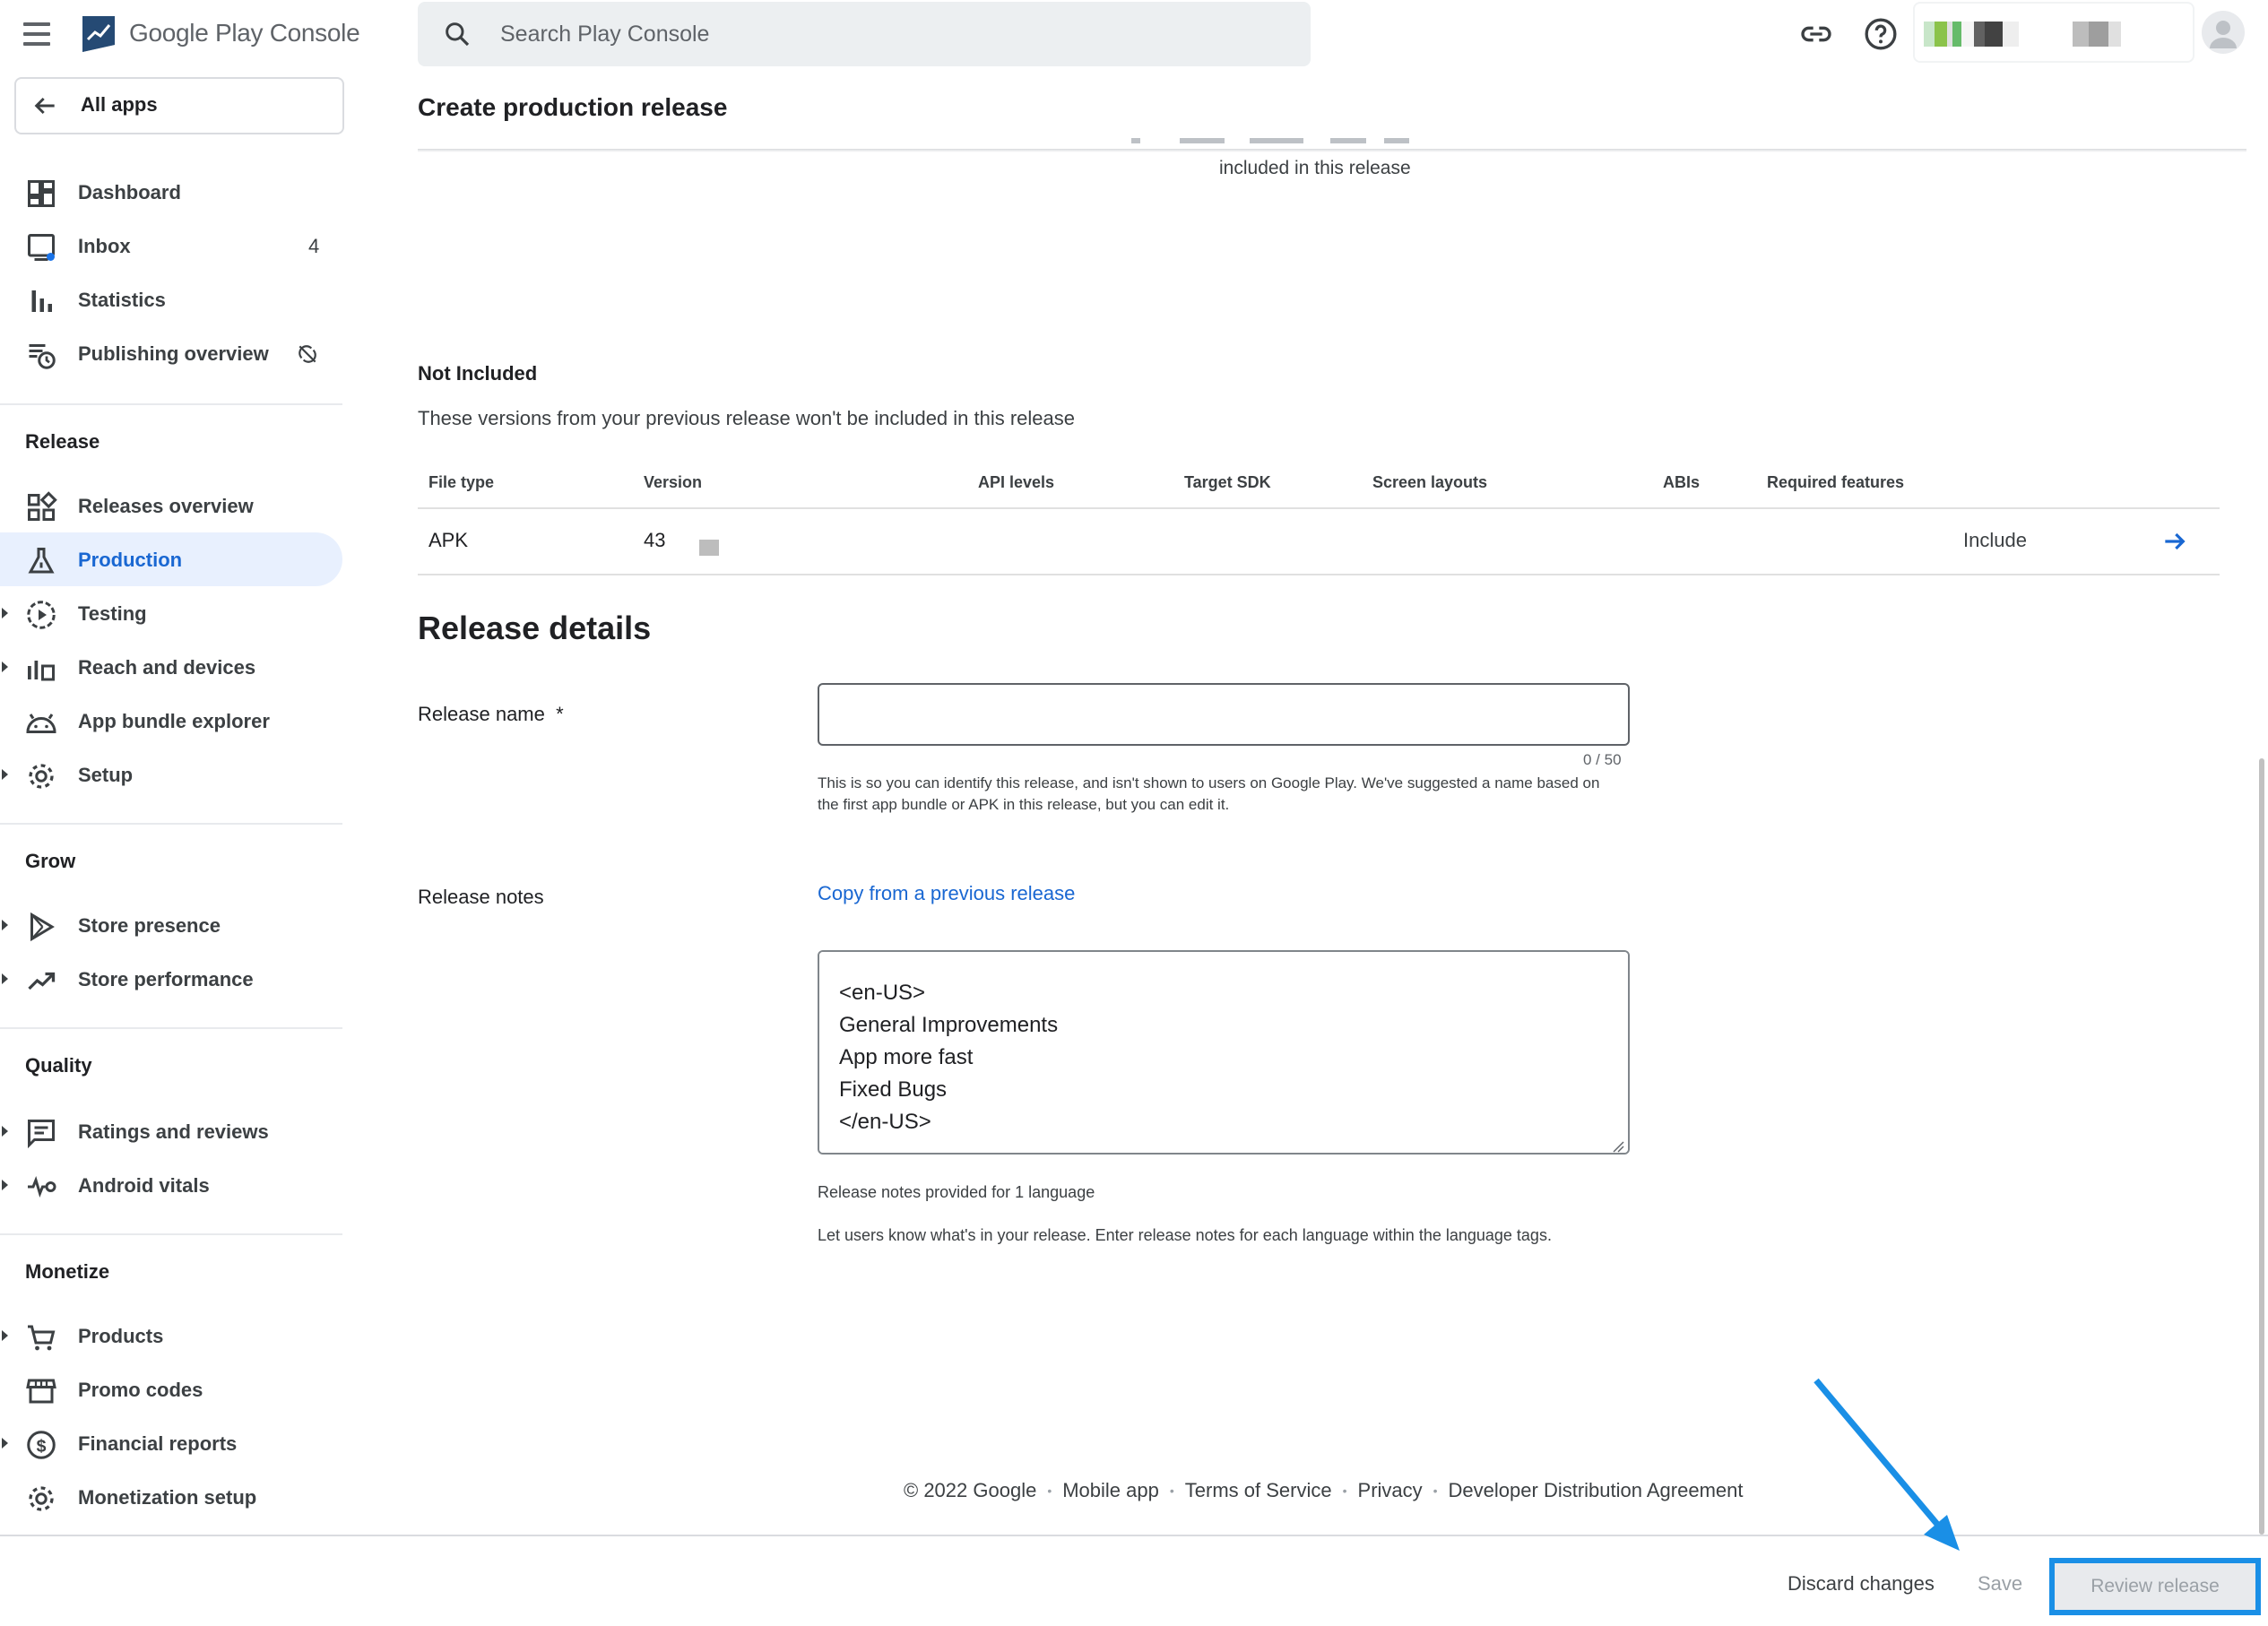 This screenshot has height=1626, width=2268. I want to click on sidebar-item-ratings-and-reviews: Ratings and reviews, so click(171, 1131).